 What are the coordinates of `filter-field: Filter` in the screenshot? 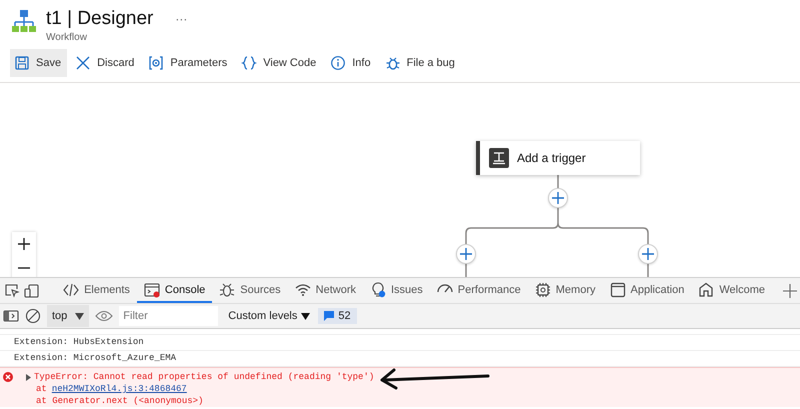 It's located at (168, 316).